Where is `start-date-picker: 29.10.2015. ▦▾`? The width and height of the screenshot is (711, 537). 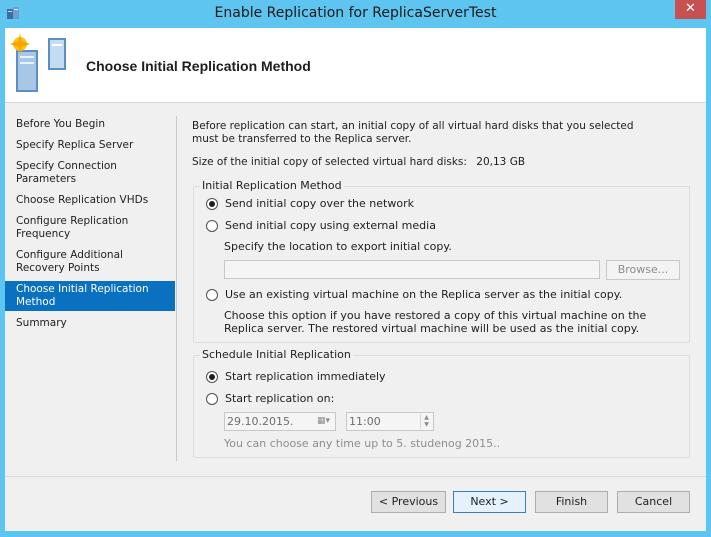
start-date-picker: 29.10.2015. ▦▾ is located at coordinates (280, 421).